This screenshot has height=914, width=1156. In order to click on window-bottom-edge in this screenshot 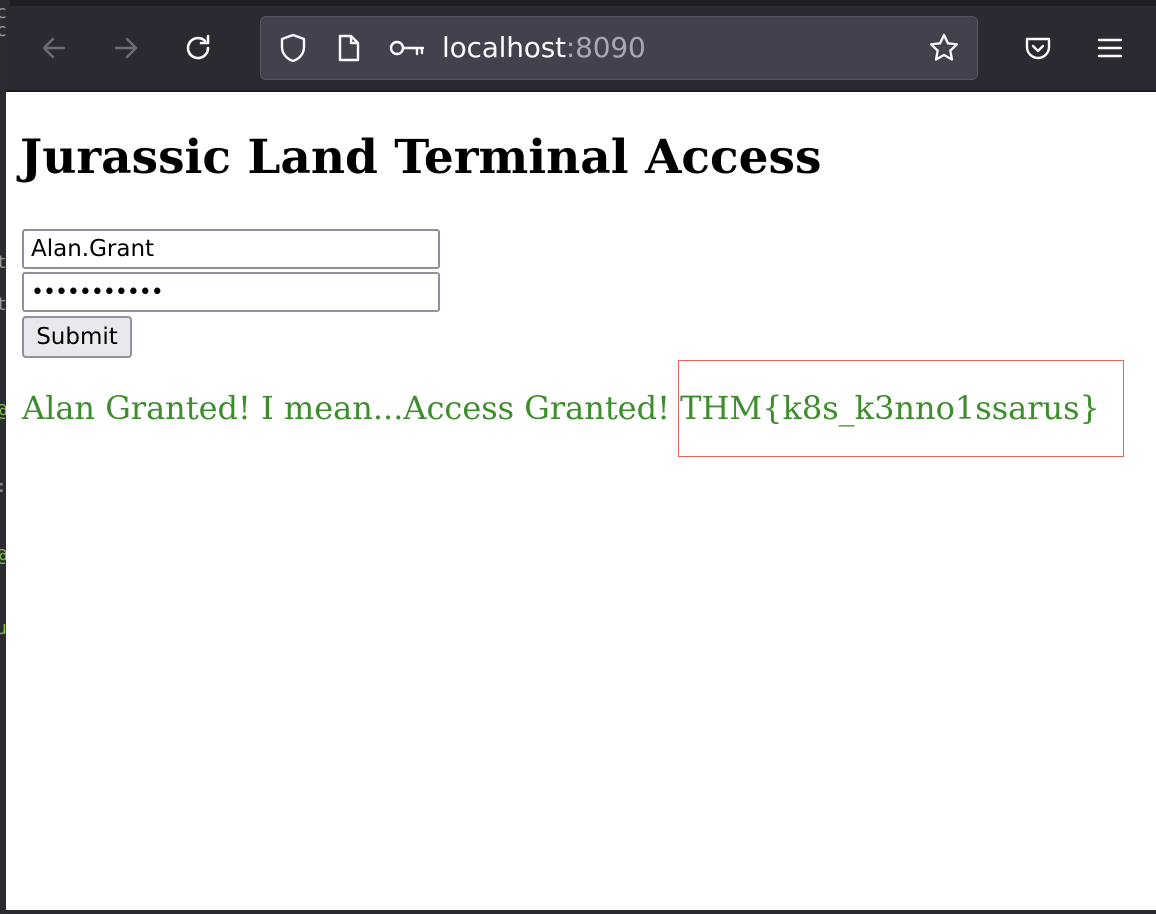, I will do `click(581, 912)`.